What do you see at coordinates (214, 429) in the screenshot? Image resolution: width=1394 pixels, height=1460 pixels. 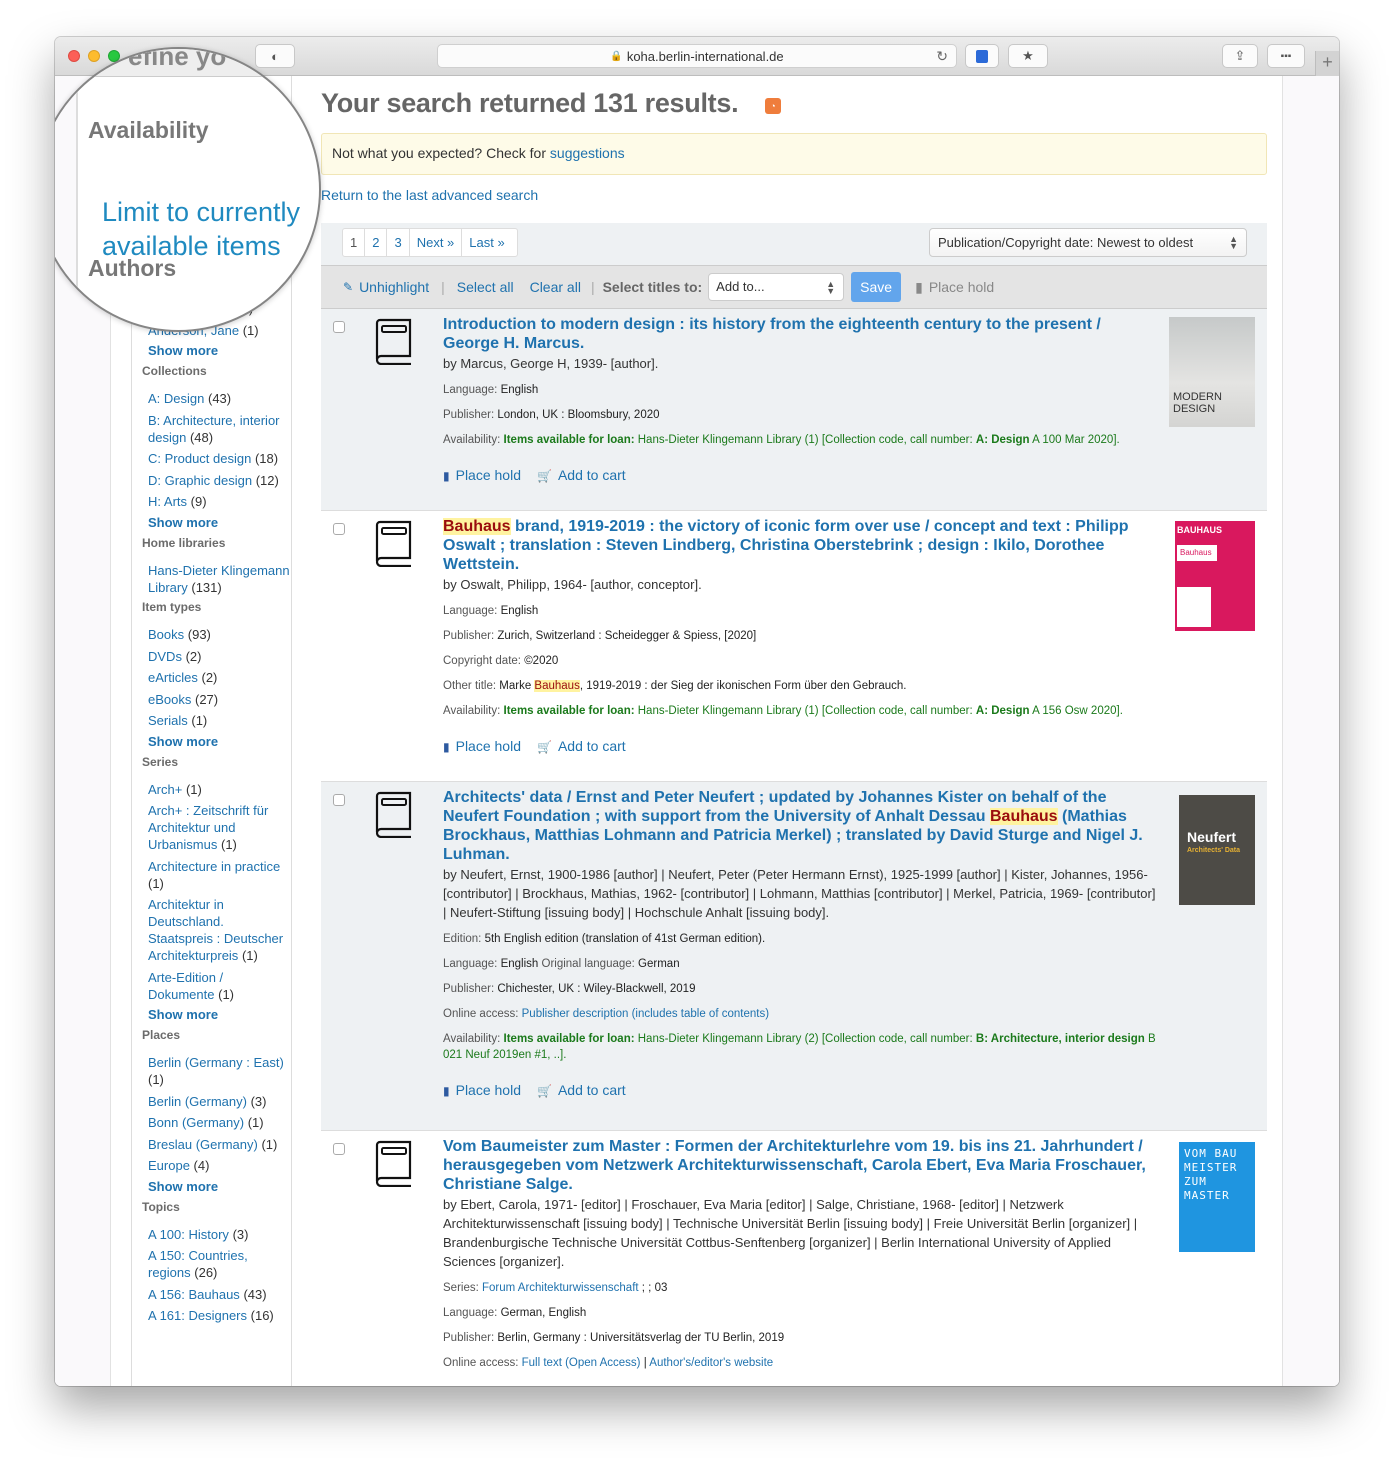 I see `facet-link: B: Architecture, interior design` at bounding box center [214, 429].